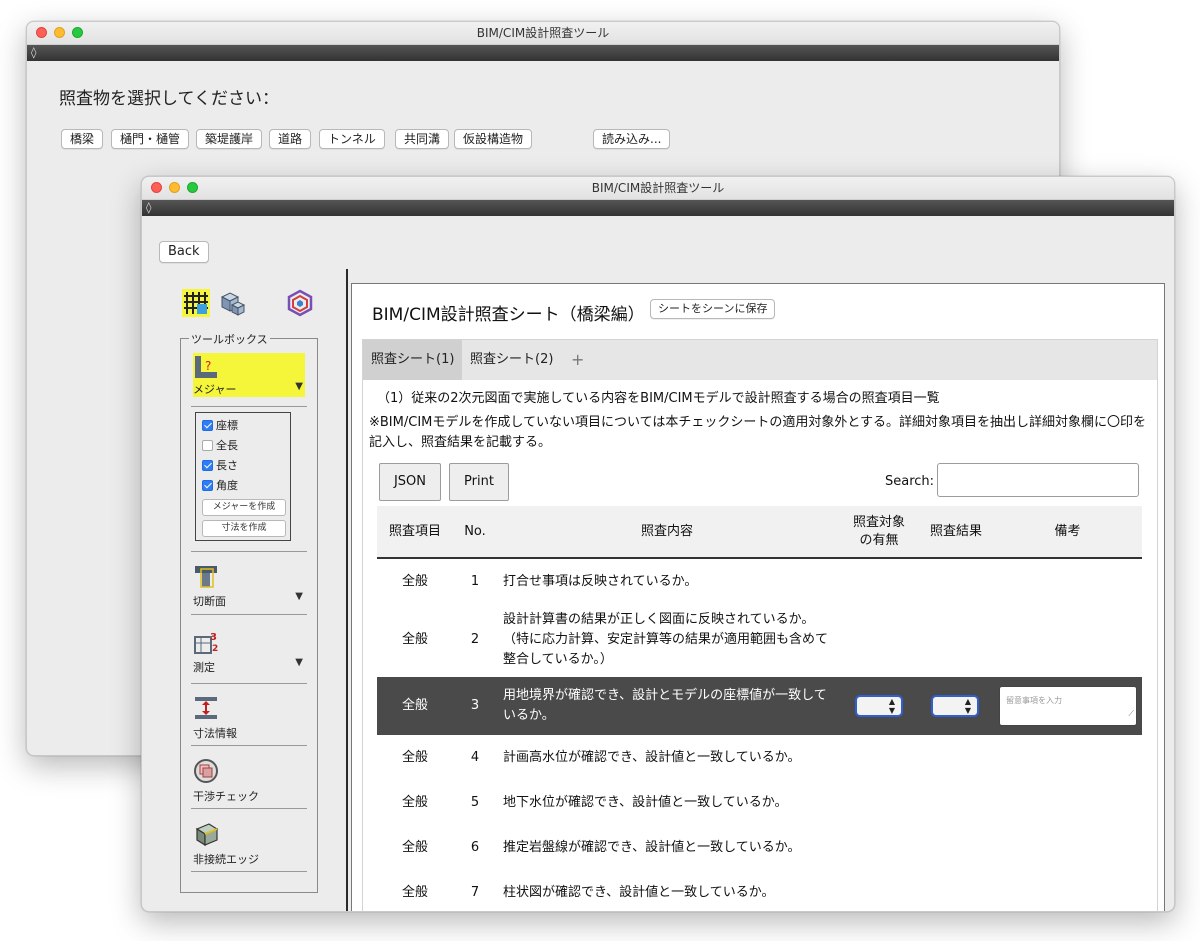  Describe the element at coordinates (249, 843) in the screenshot. I see `tool-disconnected-edge: 非接続エッジ` at that location.